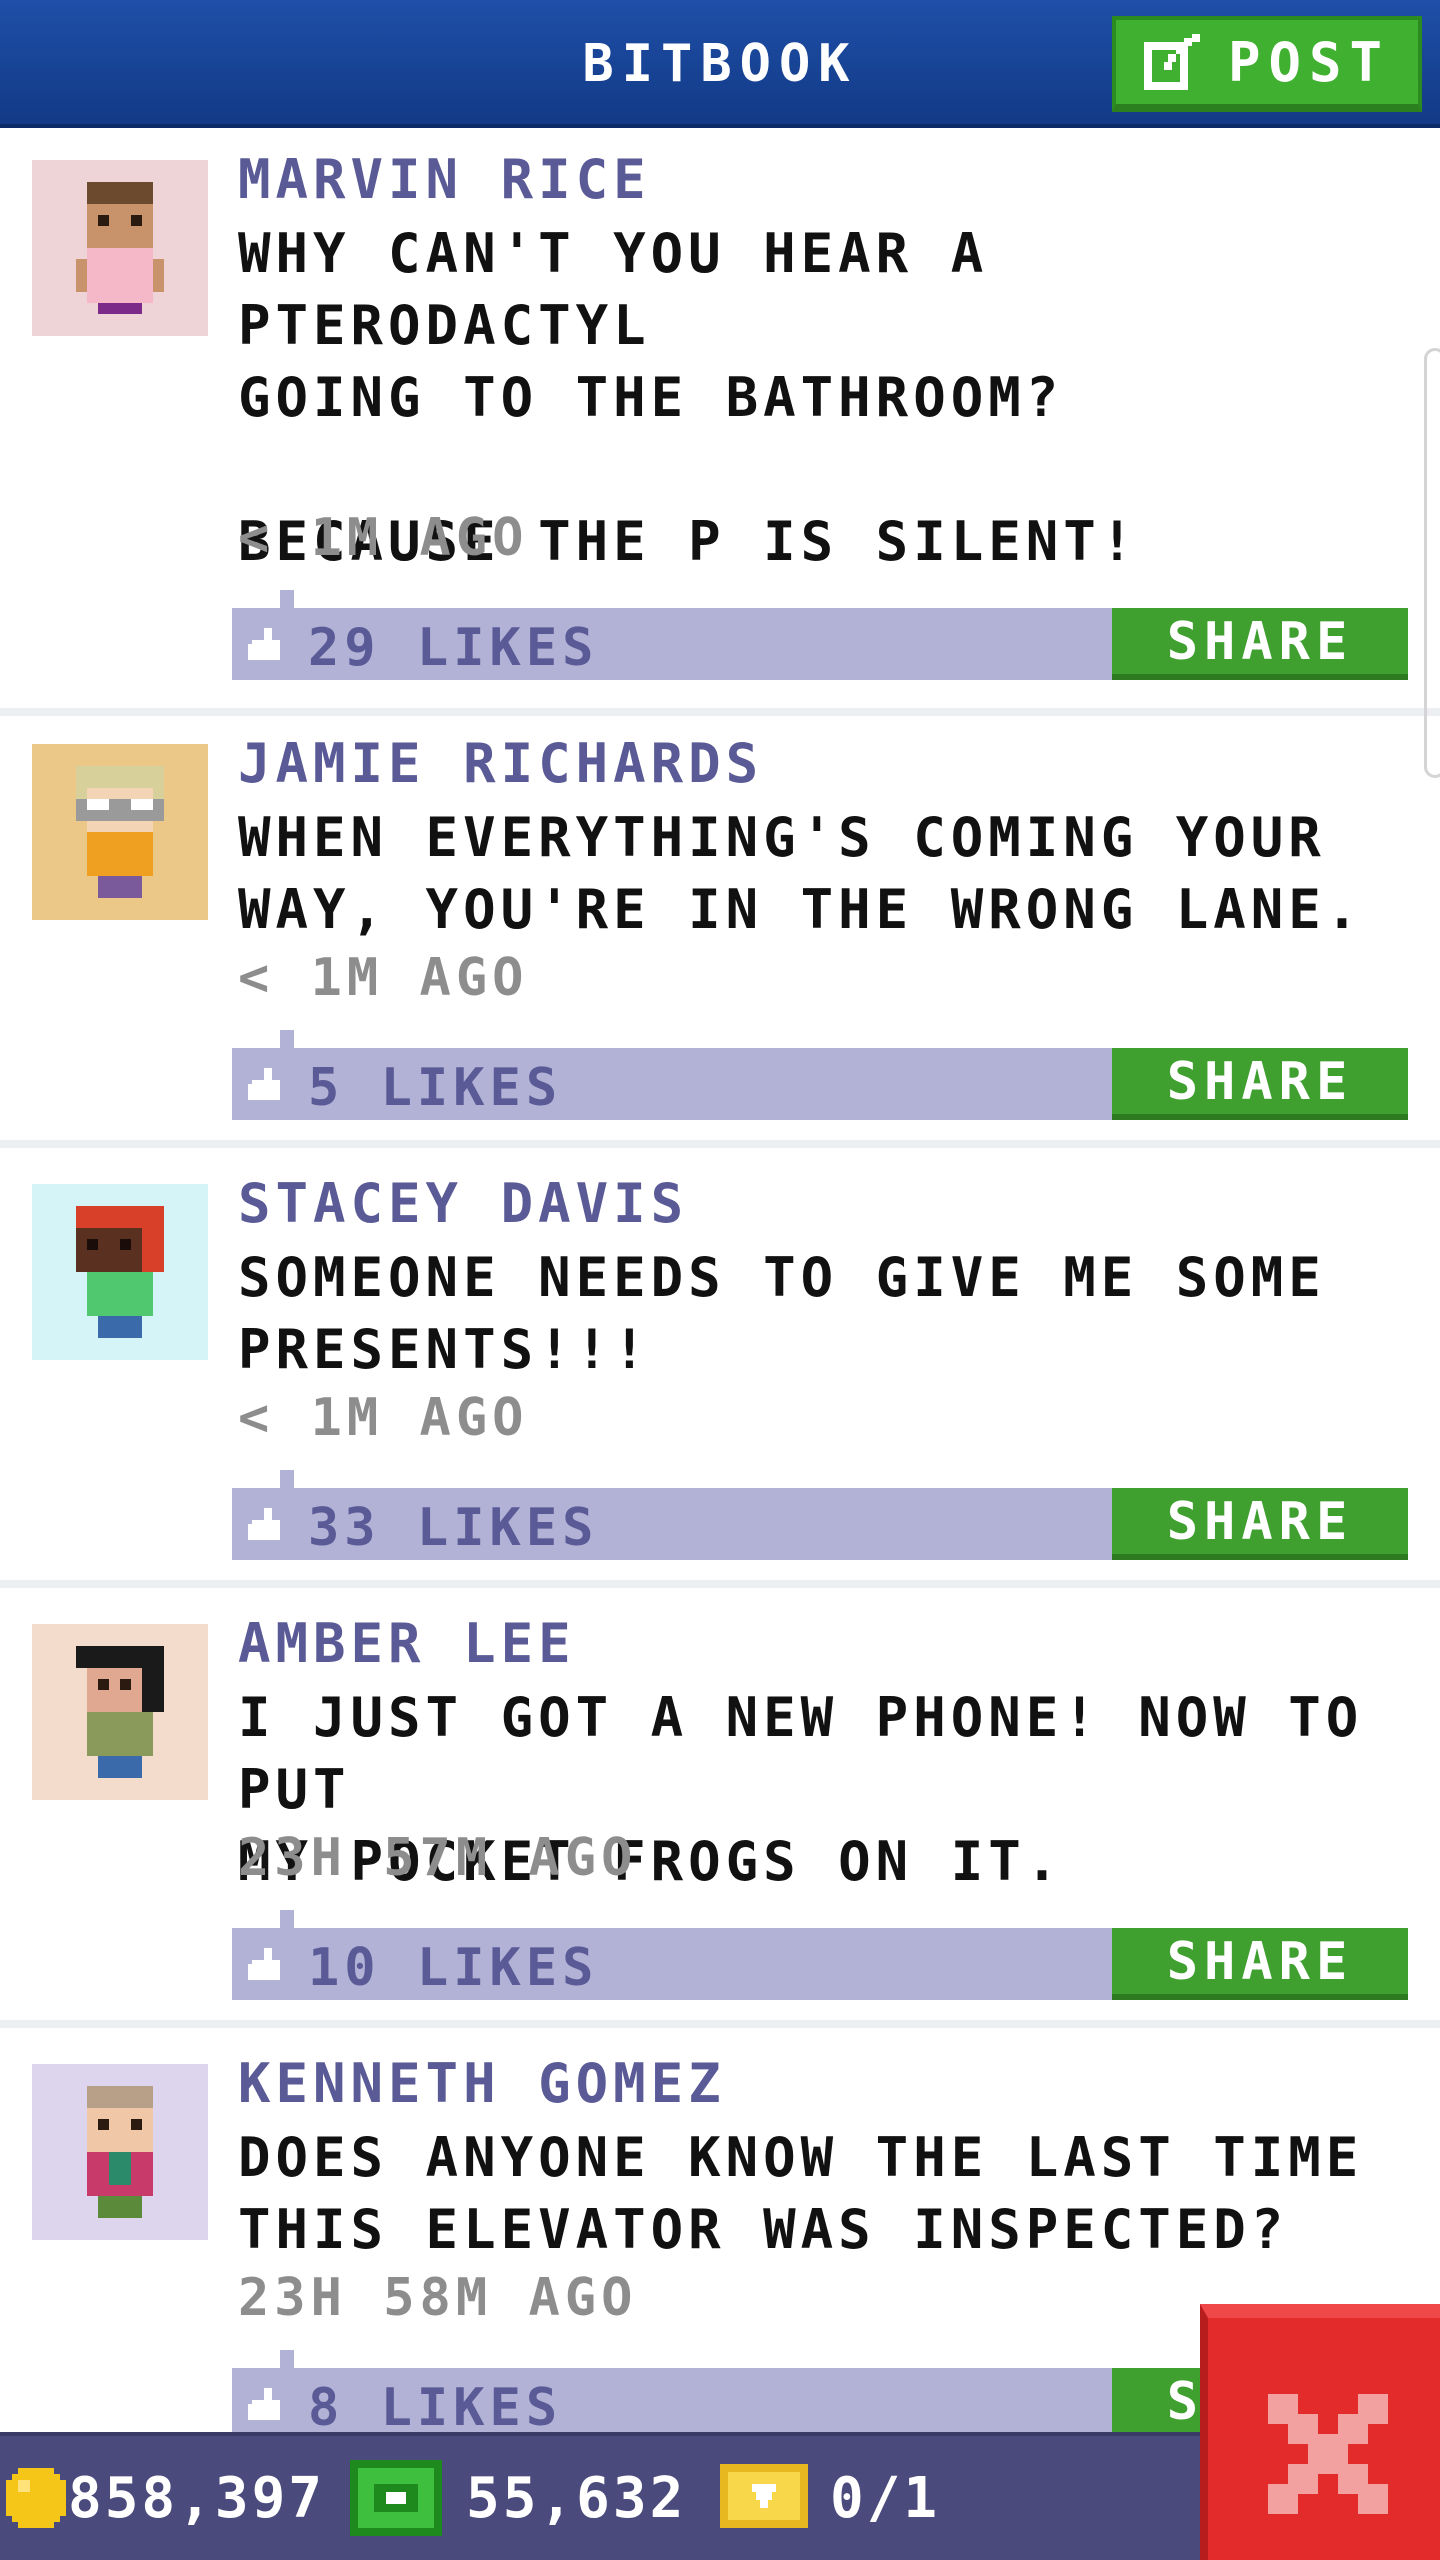  What do you see at coordinates (1309, 62) in the screenshot?
I see `post-button-label: POST` at bounding box center [1309, 62].